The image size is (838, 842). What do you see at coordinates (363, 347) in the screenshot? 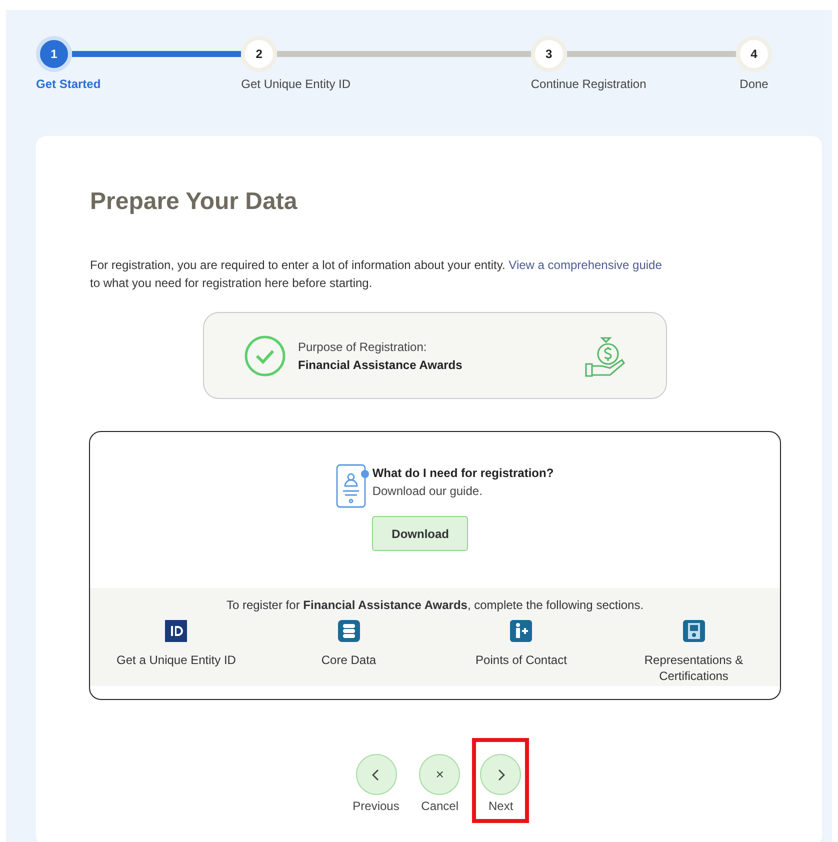
I see `purpose-label: Purpose of Registration:` at bounding box center [363, 347].